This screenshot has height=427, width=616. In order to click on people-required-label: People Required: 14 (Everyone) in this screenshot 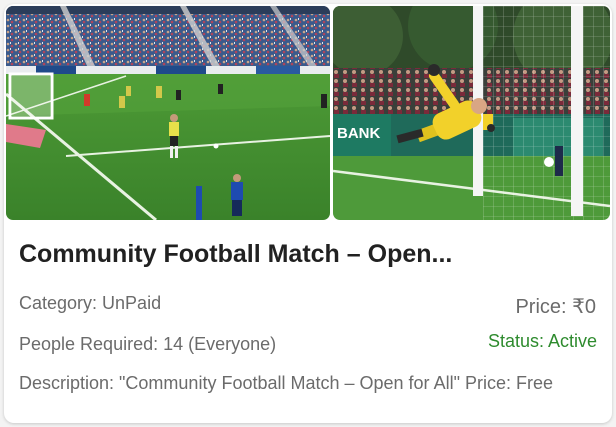, I will do `click(148, 344)`.